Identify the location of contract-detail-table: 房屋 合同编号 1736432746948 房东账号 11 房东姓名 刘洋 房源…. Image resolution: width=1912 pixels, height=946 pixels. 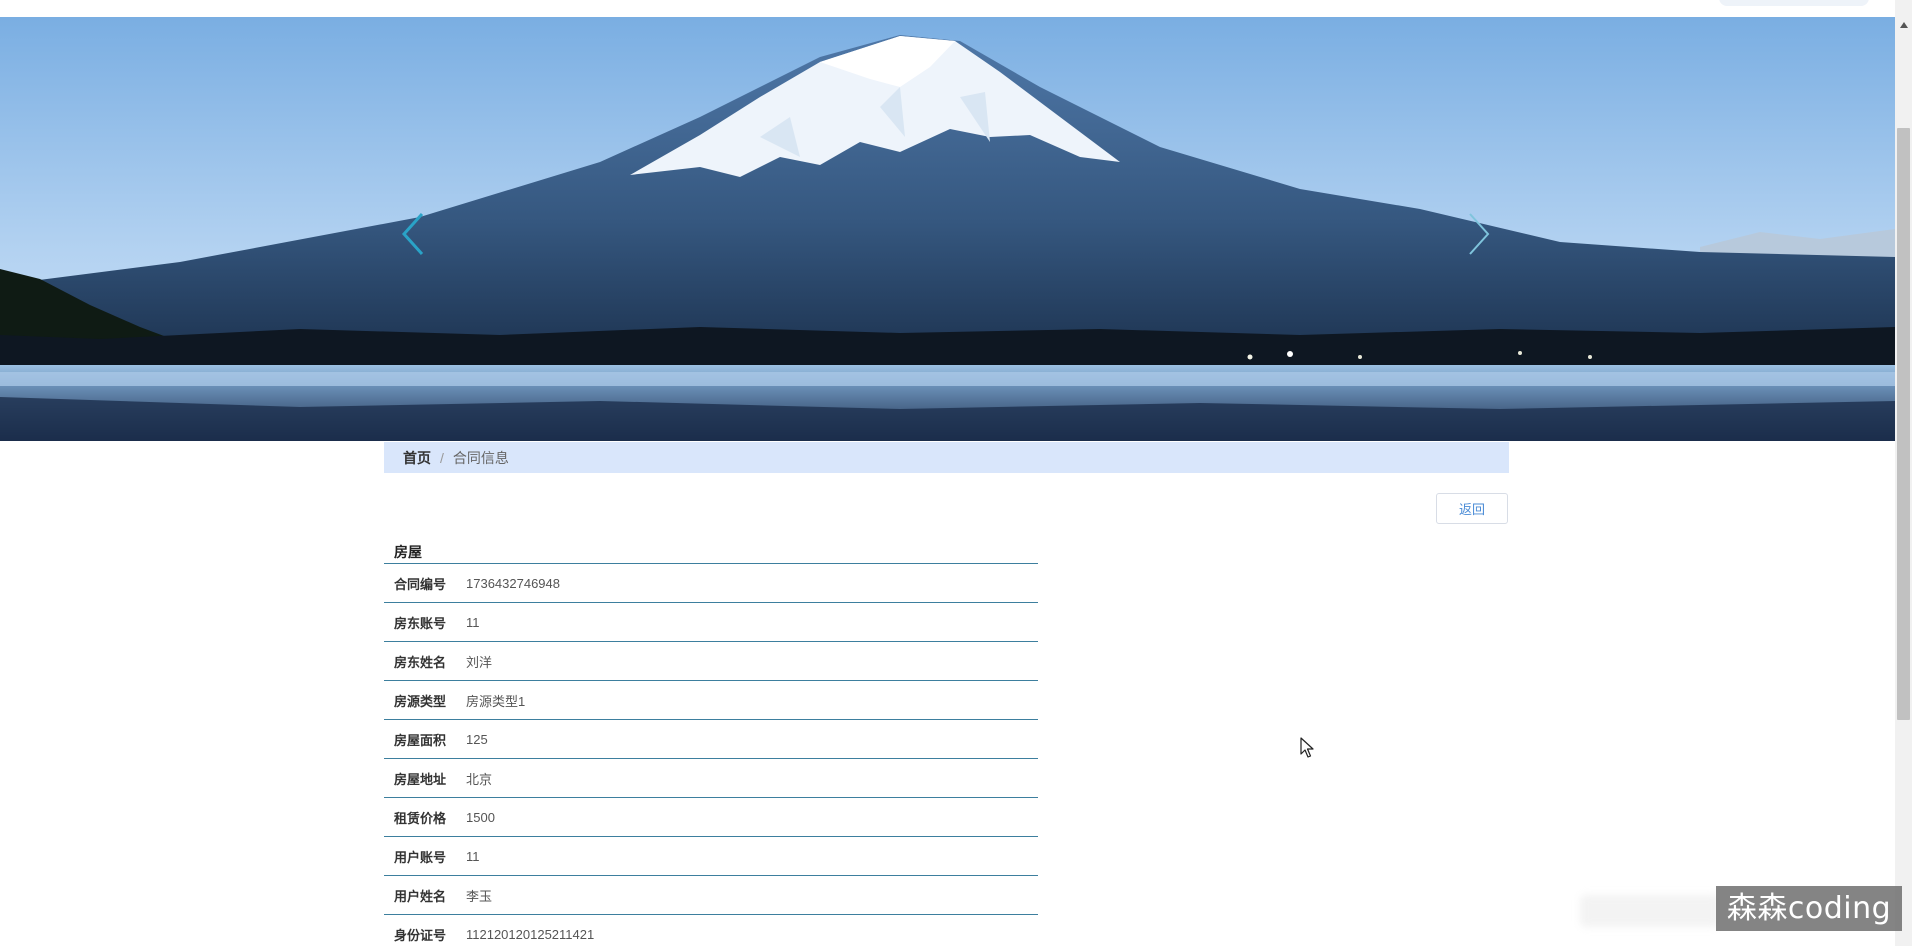
(711, 743).